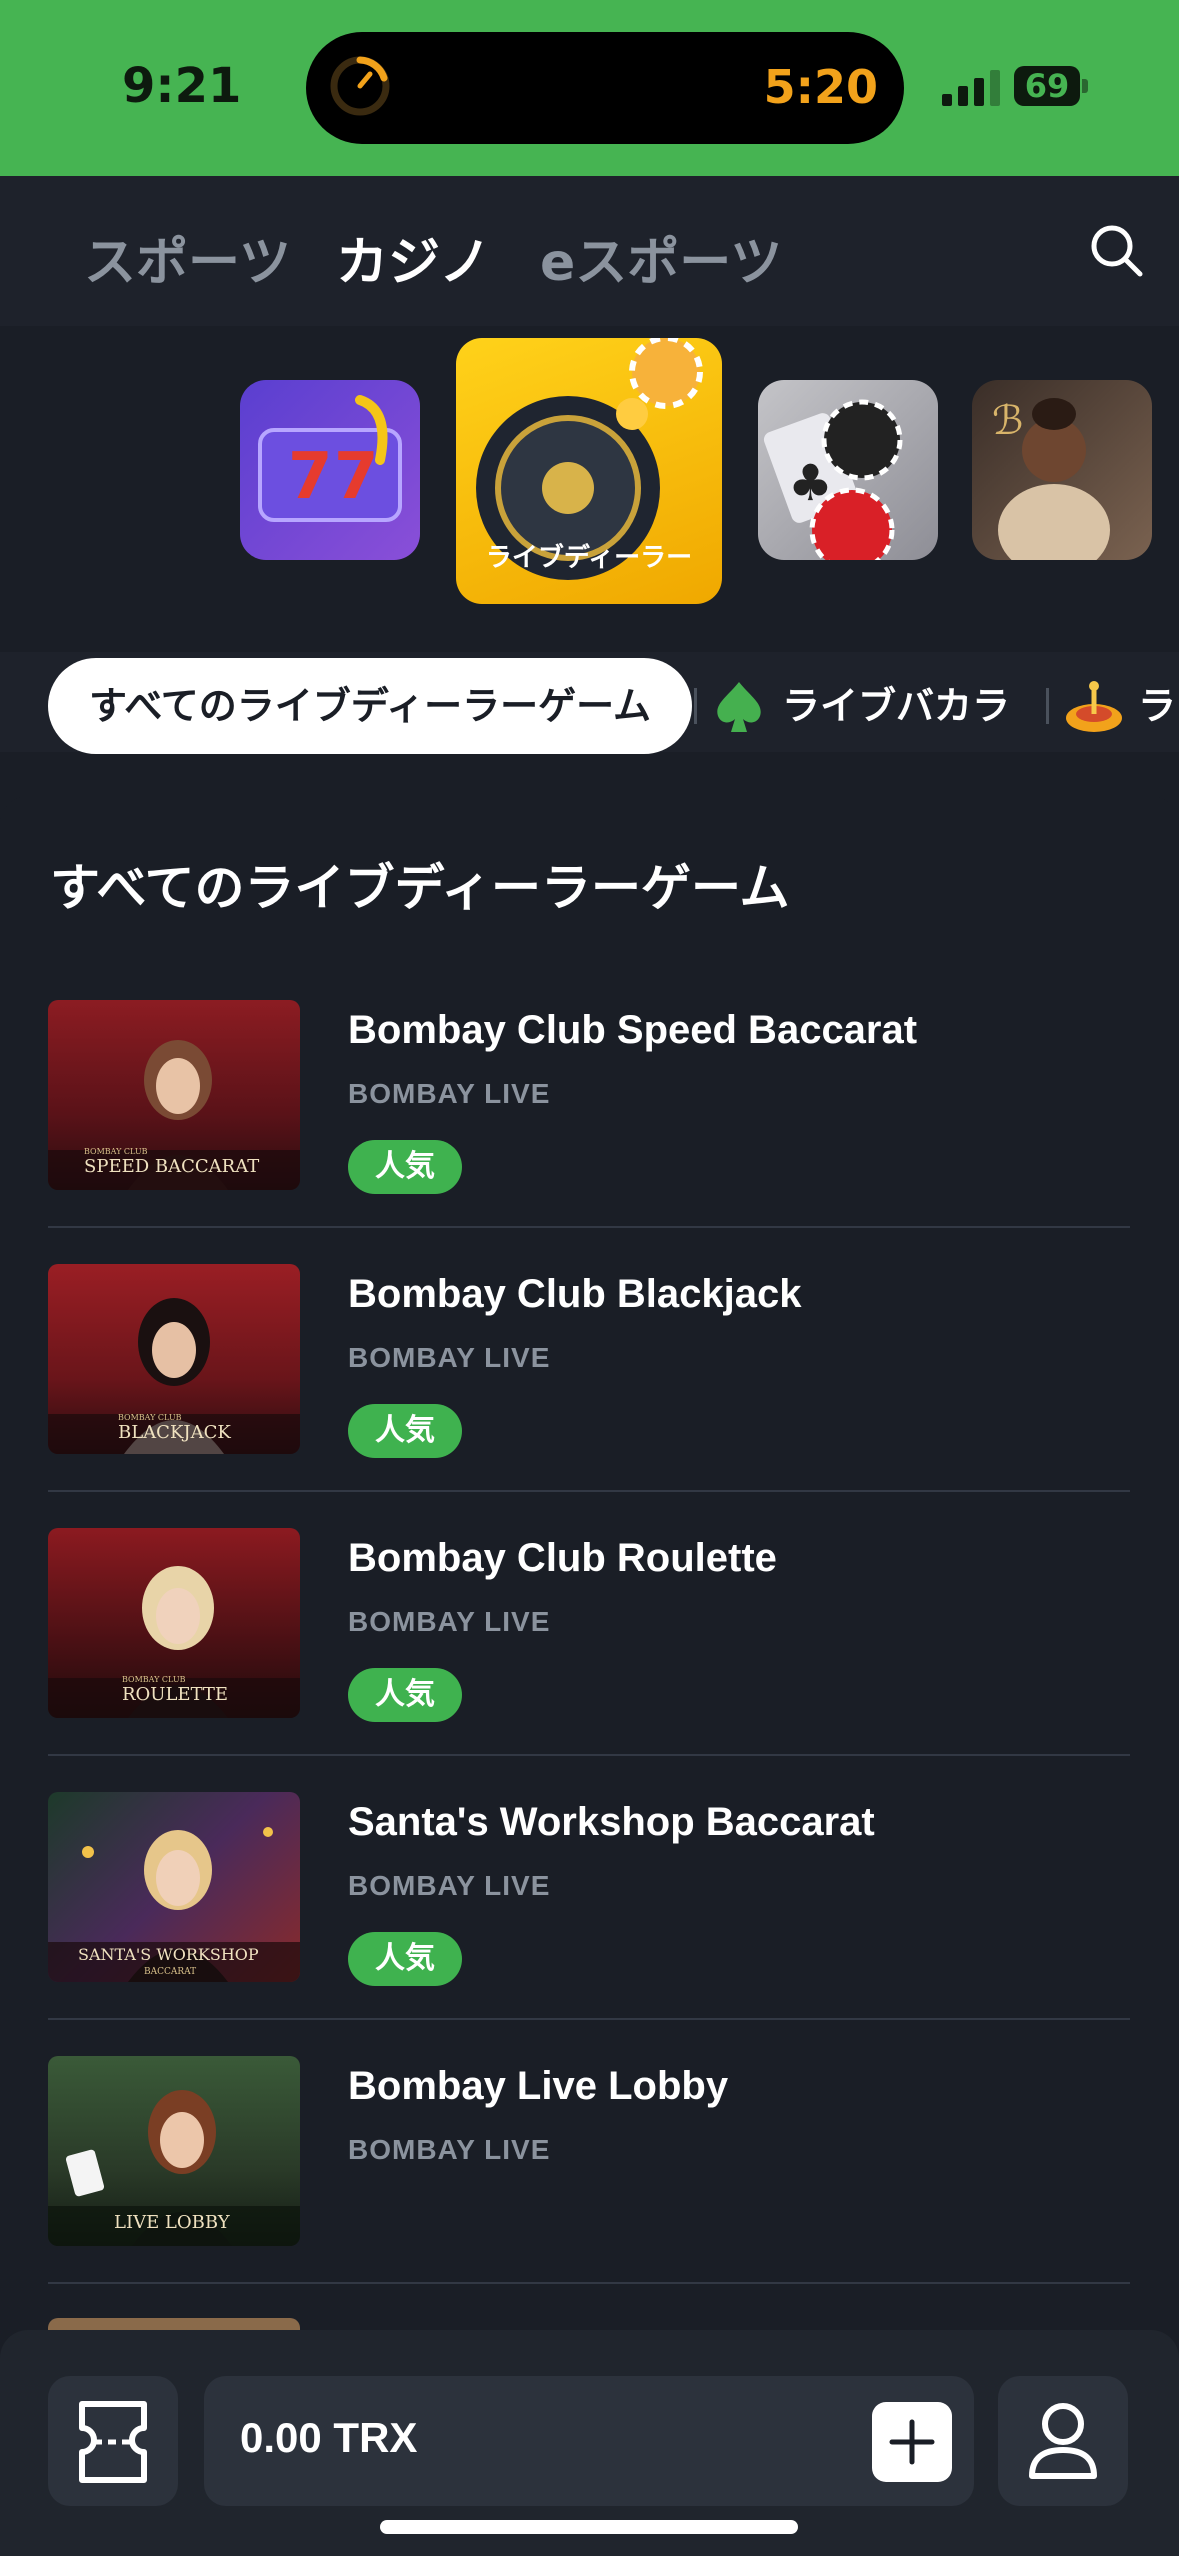 The image size is (1179, 2556). I want to click on filter-label: ライブバカラ, so click(896, 706).